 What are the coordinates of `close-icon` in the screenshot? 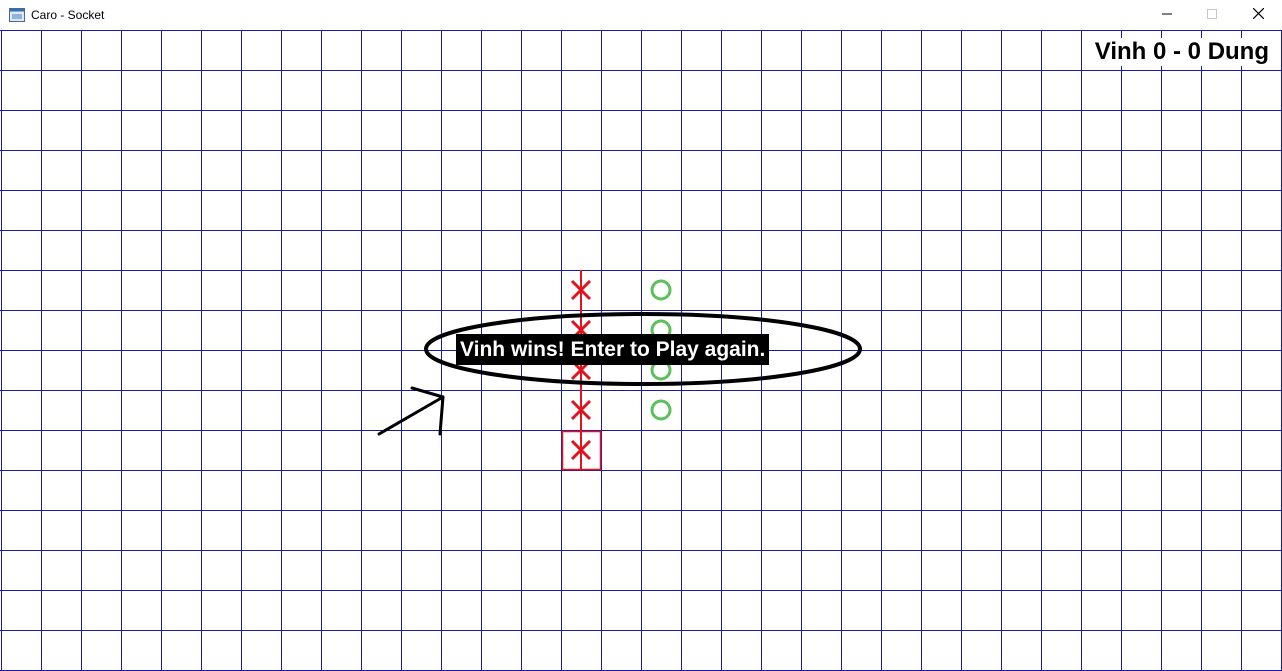 It's located at (1258, 15).